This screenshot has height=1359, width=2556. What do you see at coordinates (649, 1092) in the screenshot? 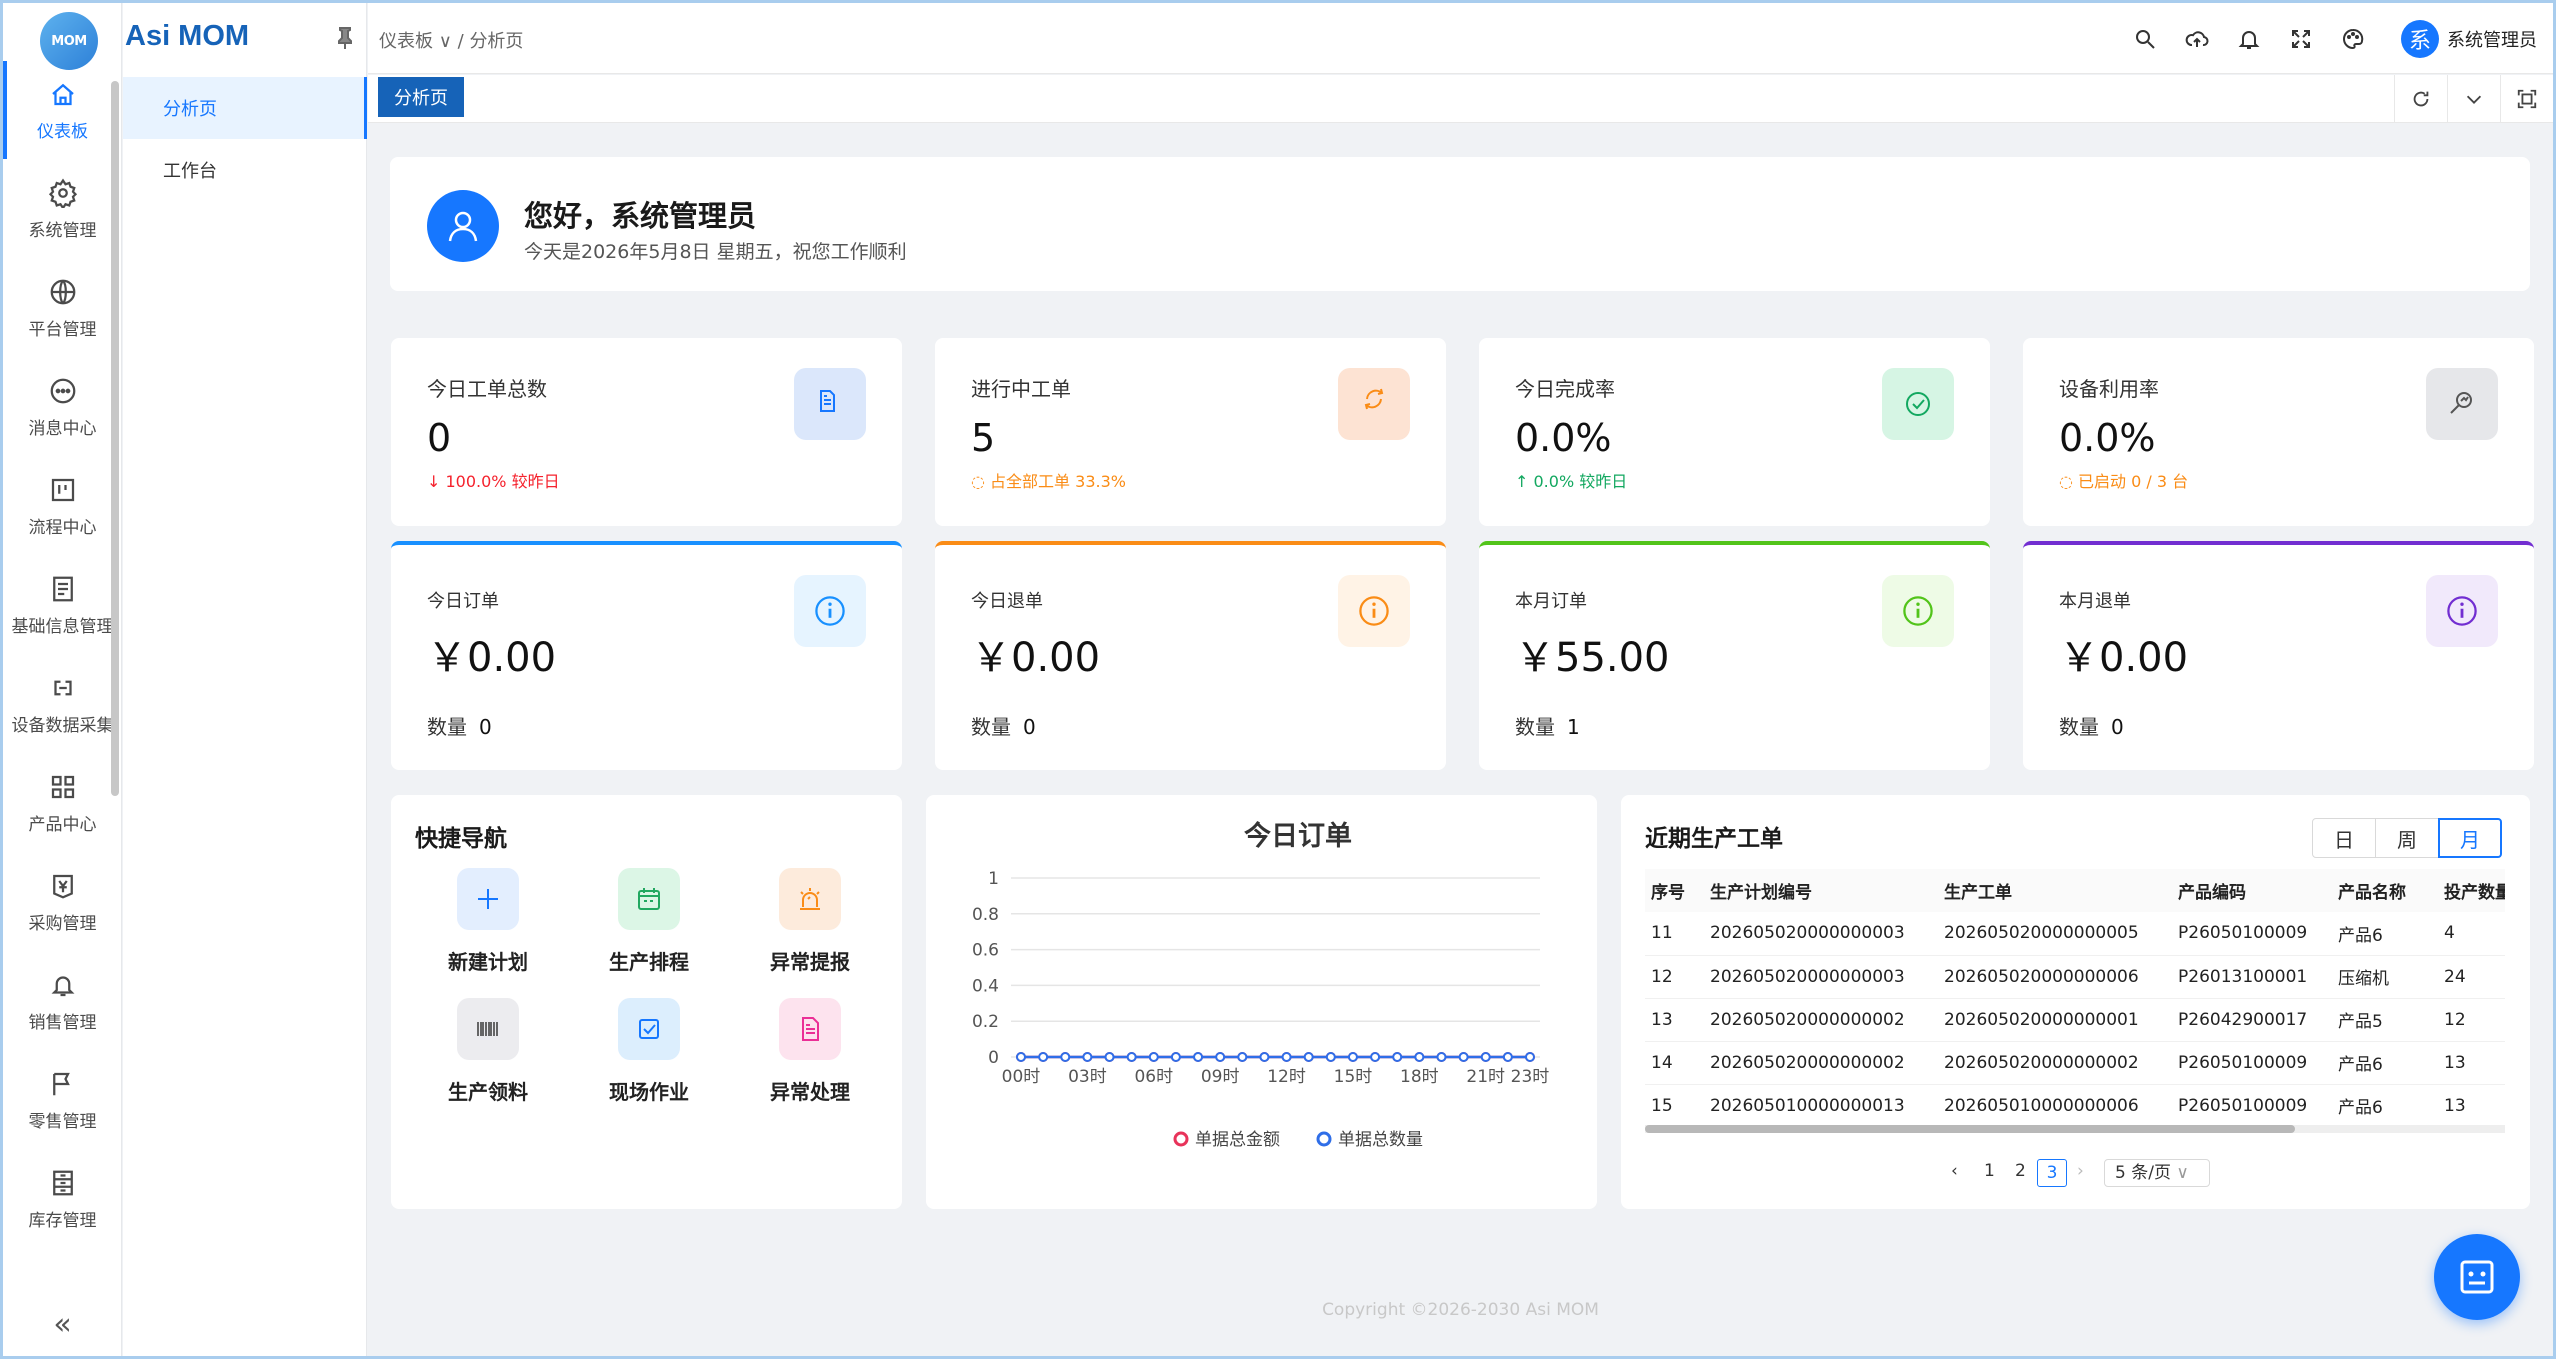
I see `quick-nav-label: 现场作业` at bounding box center [649, 1092].